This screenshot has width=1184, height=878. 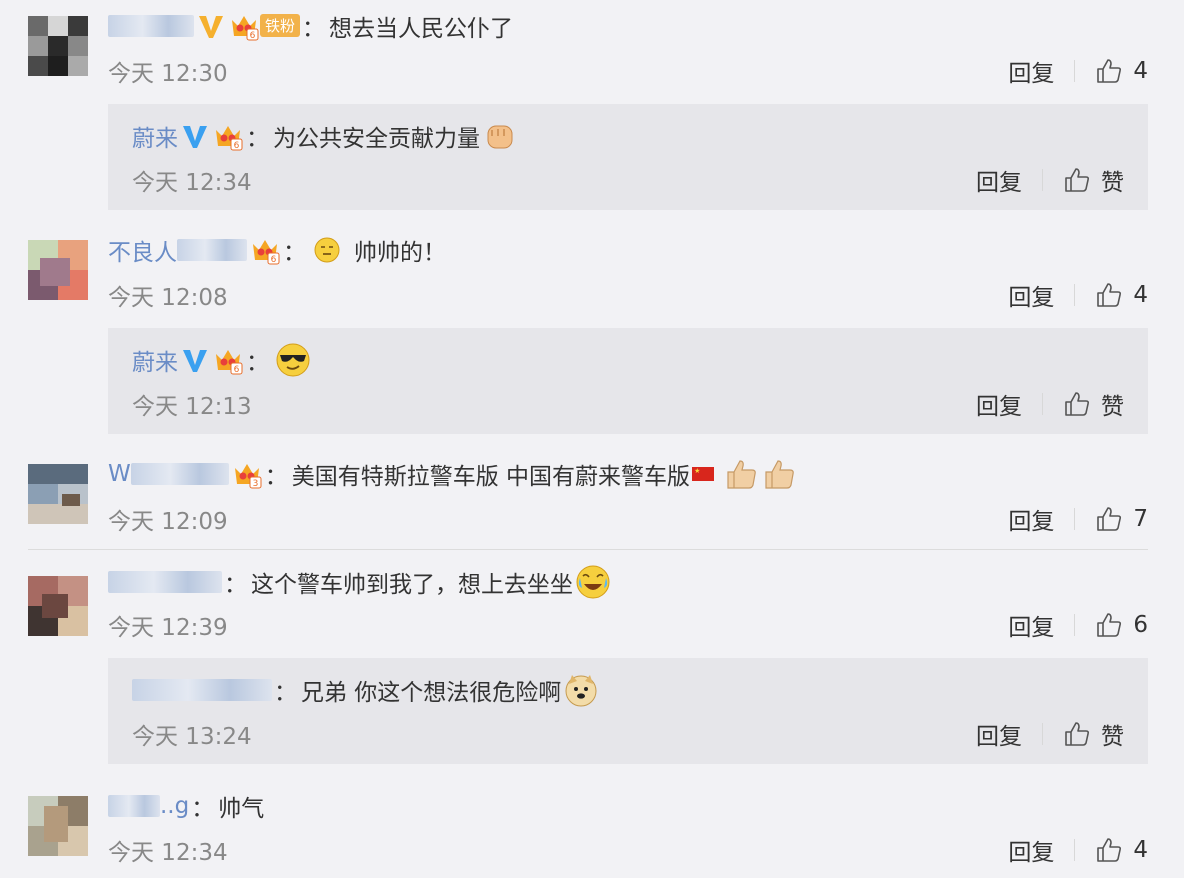 What do you see at coordinates (211, 27) in the screenshot?
I see `gold-v-icon` at bounding box center [211, 27].